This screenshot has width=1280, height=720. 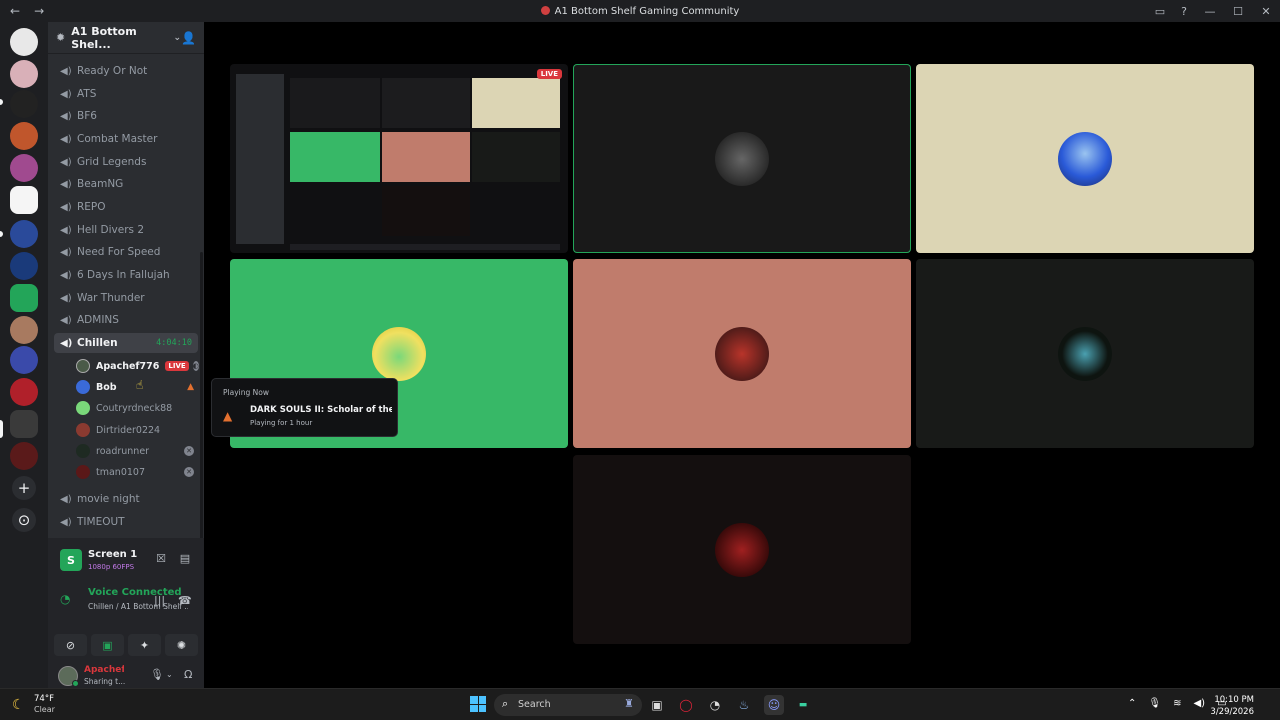 What do you see at coordinates (24, 424) in the screenshot?
I see `server-icon-a1` at bounding box center [24, 424].